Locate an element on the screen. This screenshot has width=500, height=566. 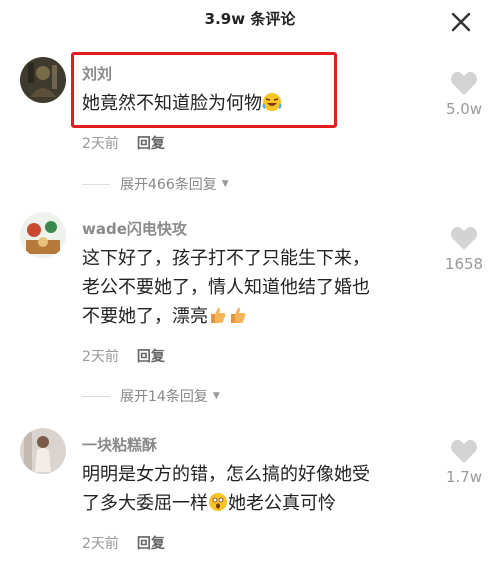
expand-replies-button: 展开466条回复 ▼ is located at coordinates (155, 184).